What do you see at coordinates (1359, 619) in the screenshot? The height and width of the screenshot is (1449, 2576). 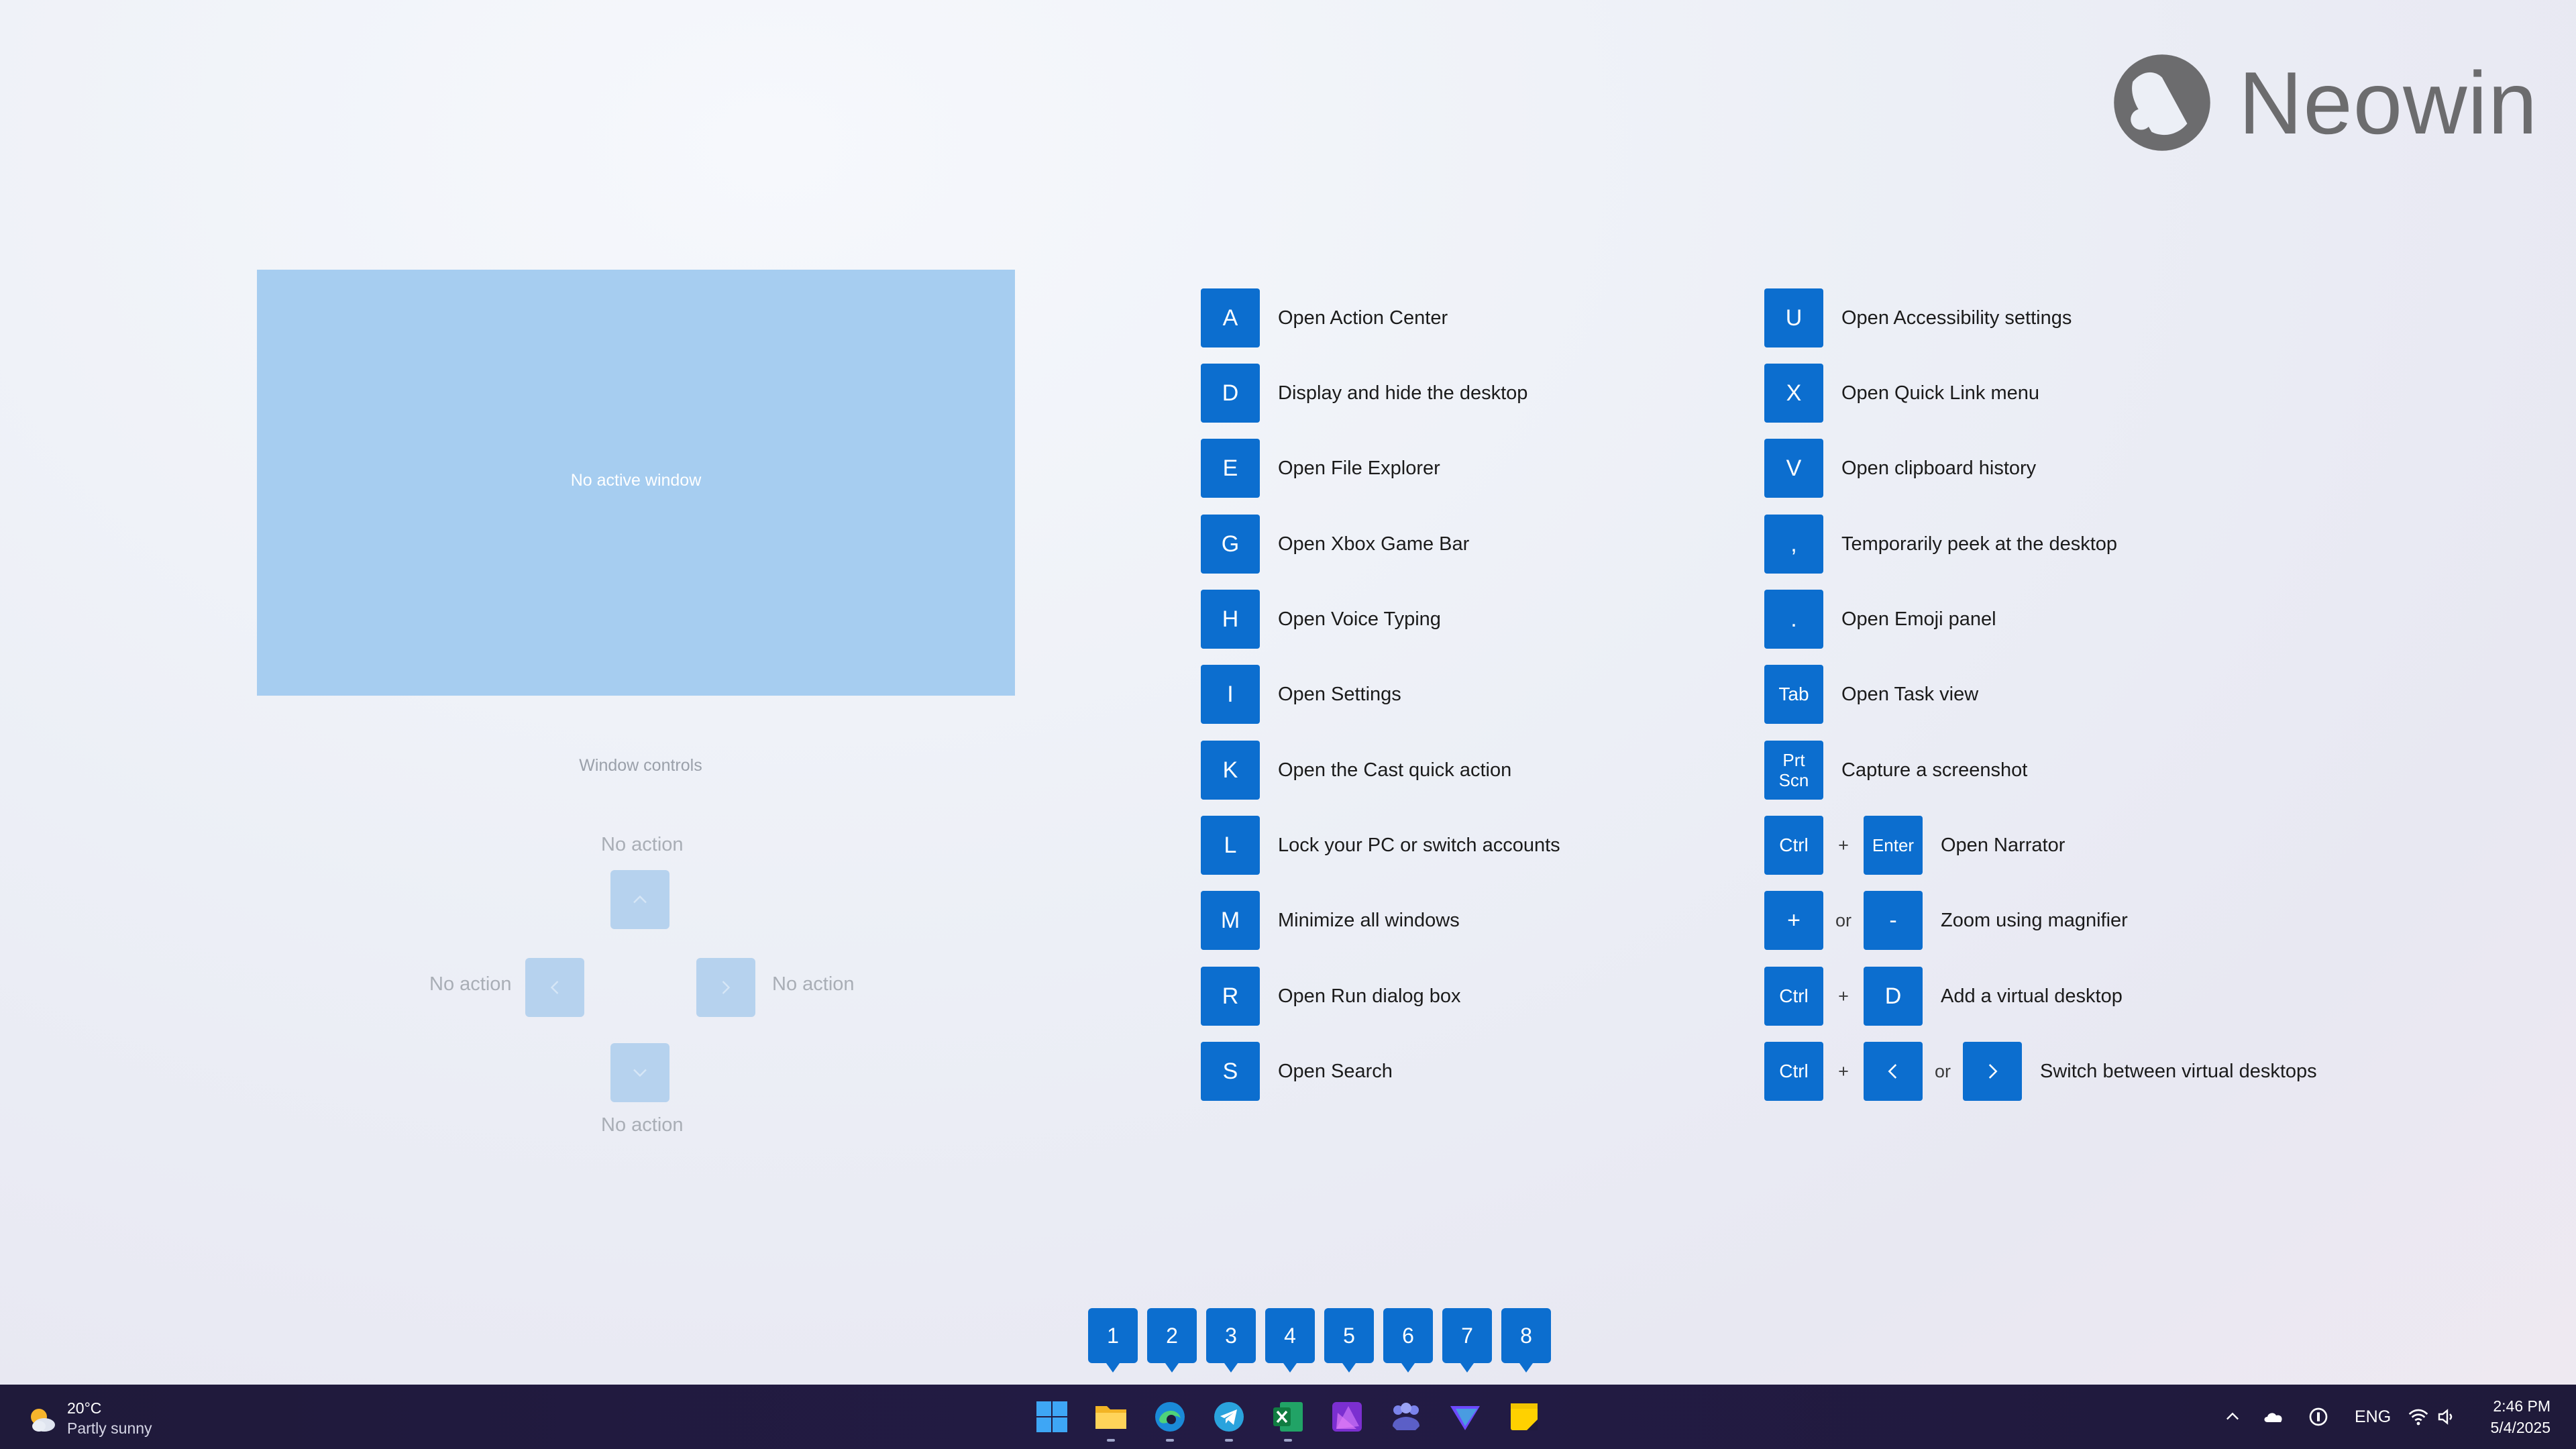 I see `shortcut-description: Open Voice Typing` at bounding box center [1359, 619].